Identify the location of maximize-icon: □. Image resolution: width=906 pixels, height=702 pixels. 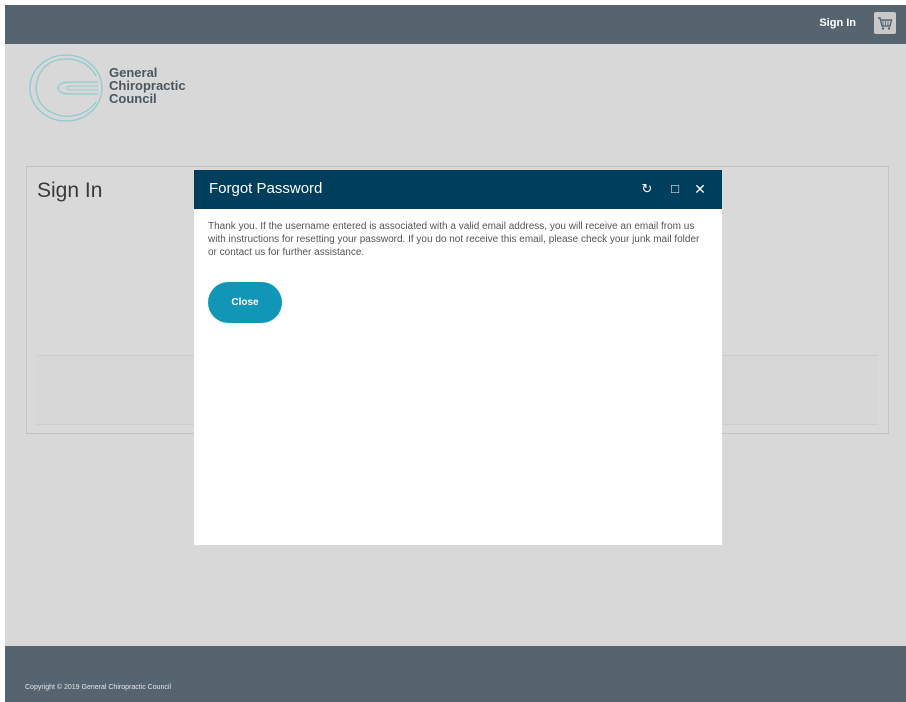
(675, 189).